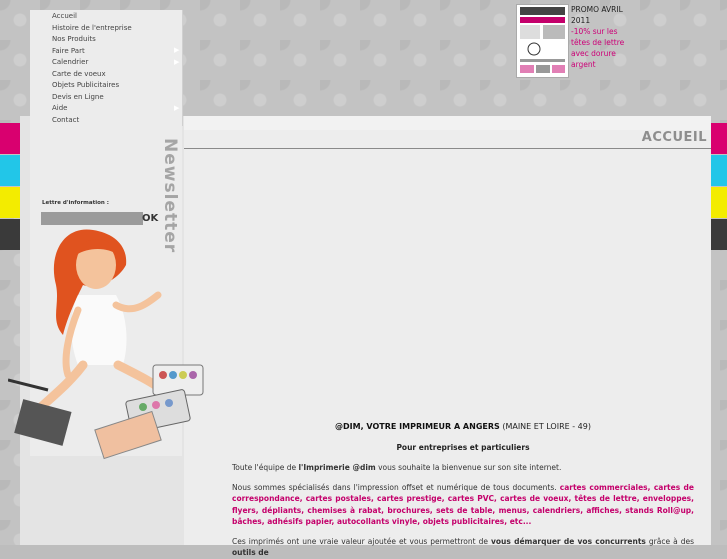 The width and height of the screenshot is (727, 559). Describe the element at coordinates (64, 16) in the screenshot. I see `menu-item-accueil: Accueil` at that location.